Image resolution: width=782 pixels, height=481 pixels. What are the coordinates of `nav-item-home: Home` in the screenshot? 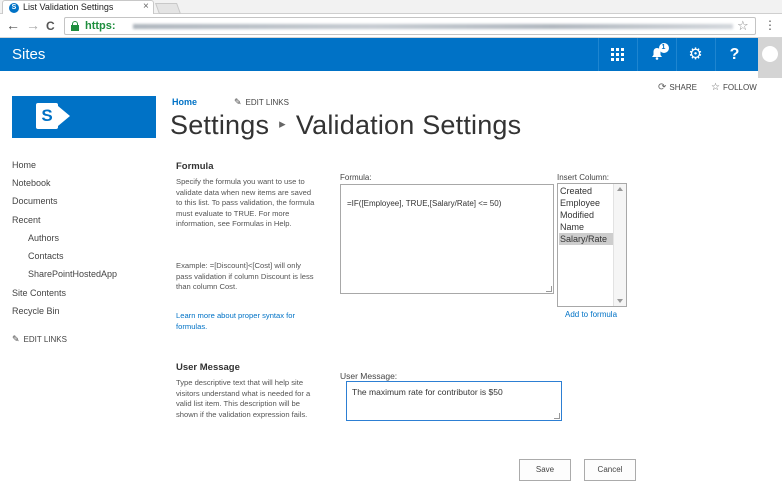 It's located at (24, 165).